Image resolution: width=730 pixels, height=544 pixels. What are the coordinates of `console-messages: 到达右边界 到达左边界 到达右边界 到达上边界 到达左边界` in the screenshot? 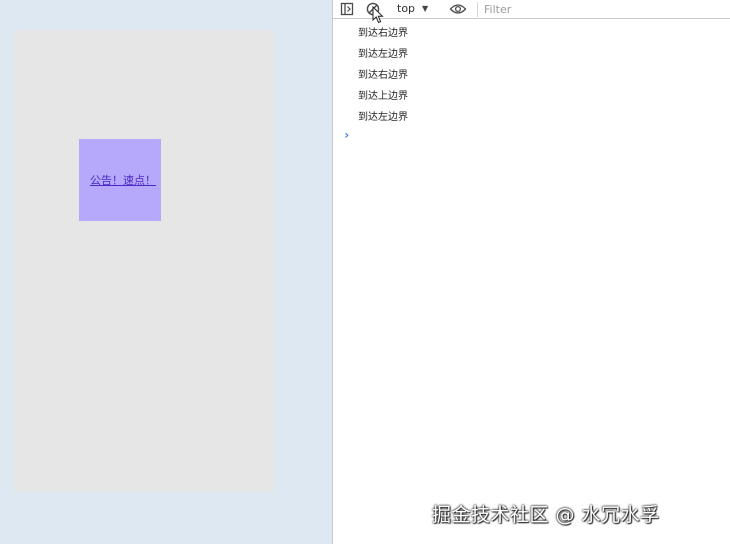 It's located at (531, 75).